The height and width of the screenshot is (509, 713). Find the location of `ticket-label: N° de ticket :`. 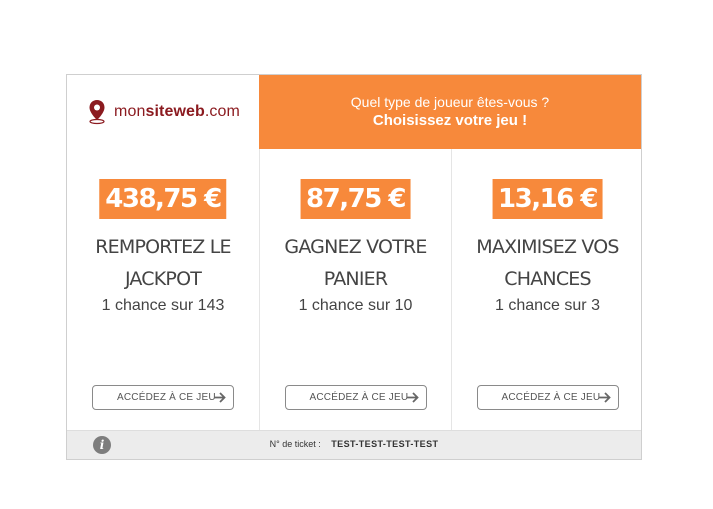

ticket-label: N° de ticket : is located at coordinates (295, 444).